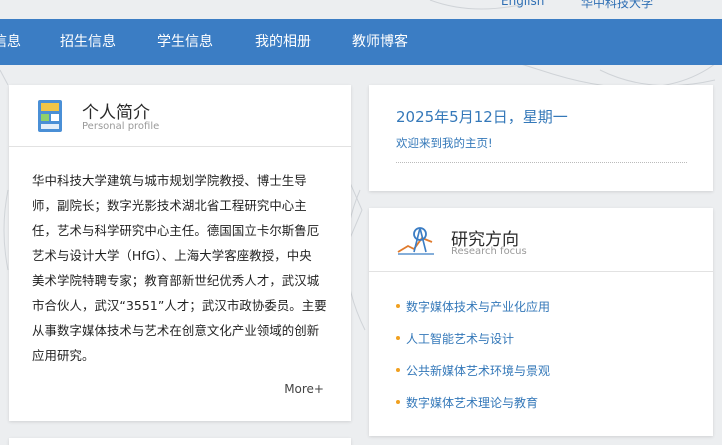 The image size is (722, 445). I want to click on research-item-label: 人工智能艺术与设计, so click(460, 339).